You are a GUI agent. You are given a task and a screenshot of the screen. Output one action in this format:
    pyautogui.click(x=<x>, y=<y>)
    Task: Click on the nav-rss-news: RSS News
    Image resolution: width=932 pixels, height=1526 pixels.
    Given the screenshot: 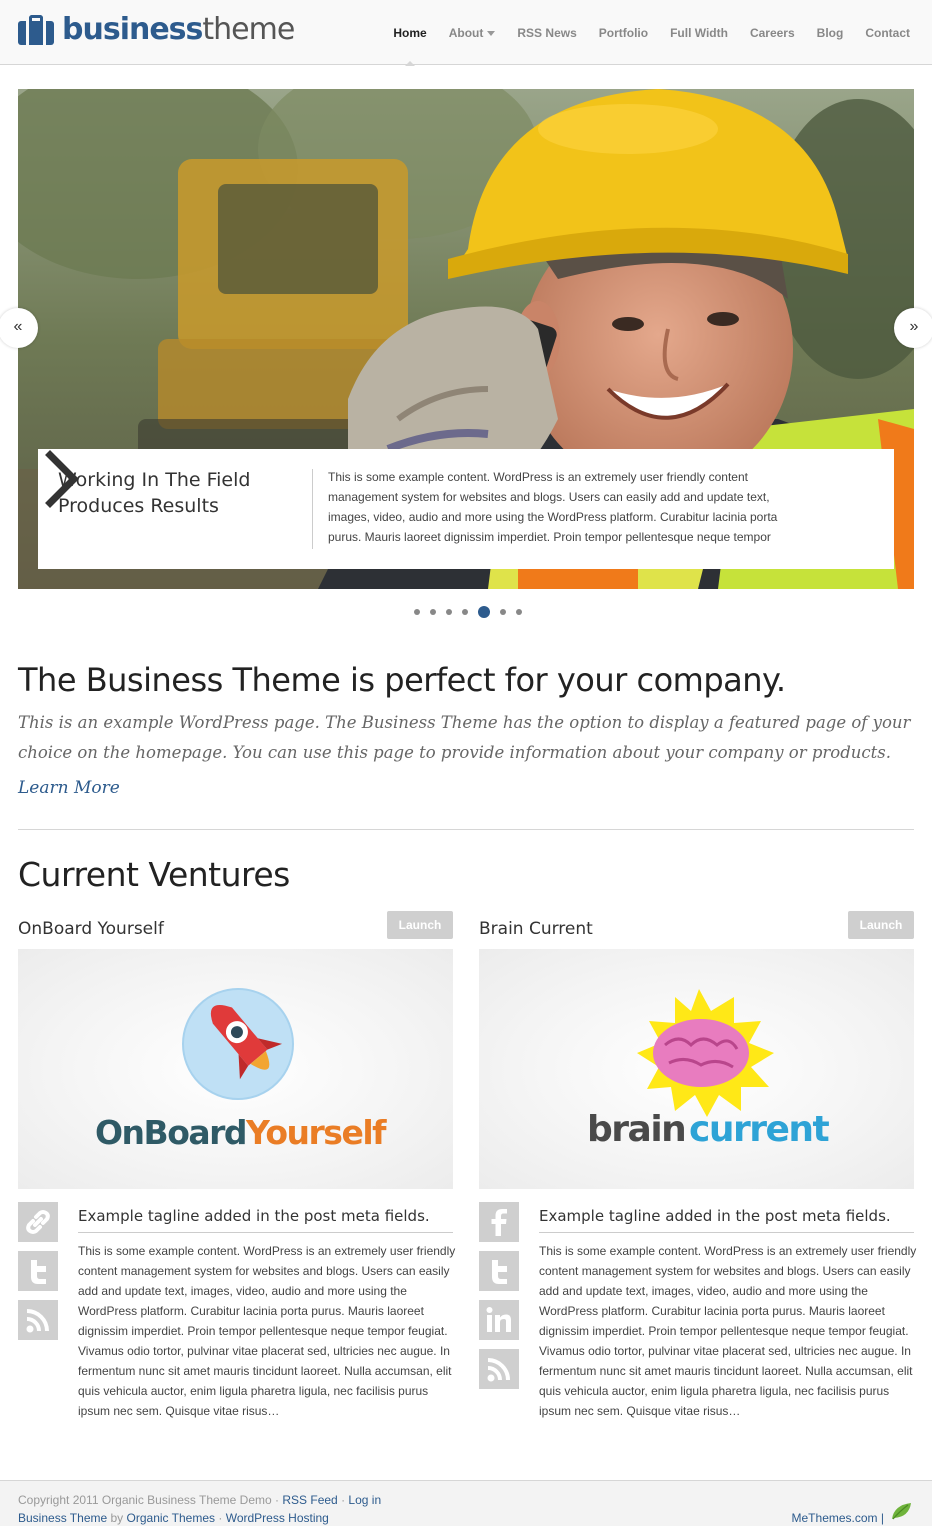 What is the action you would take?
    pyautogui.click(x=546, y=32)
    